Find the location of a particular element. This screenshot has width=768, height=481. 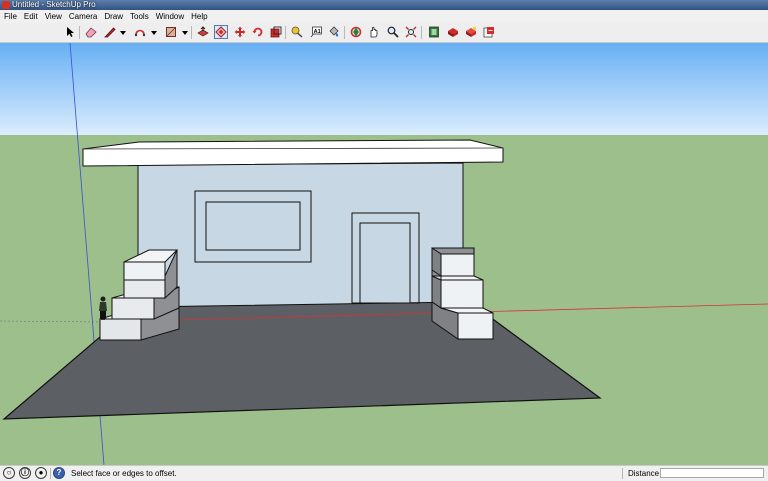

window-title: Untitled - SketchUp Pro is located at coordinates (54, 4).